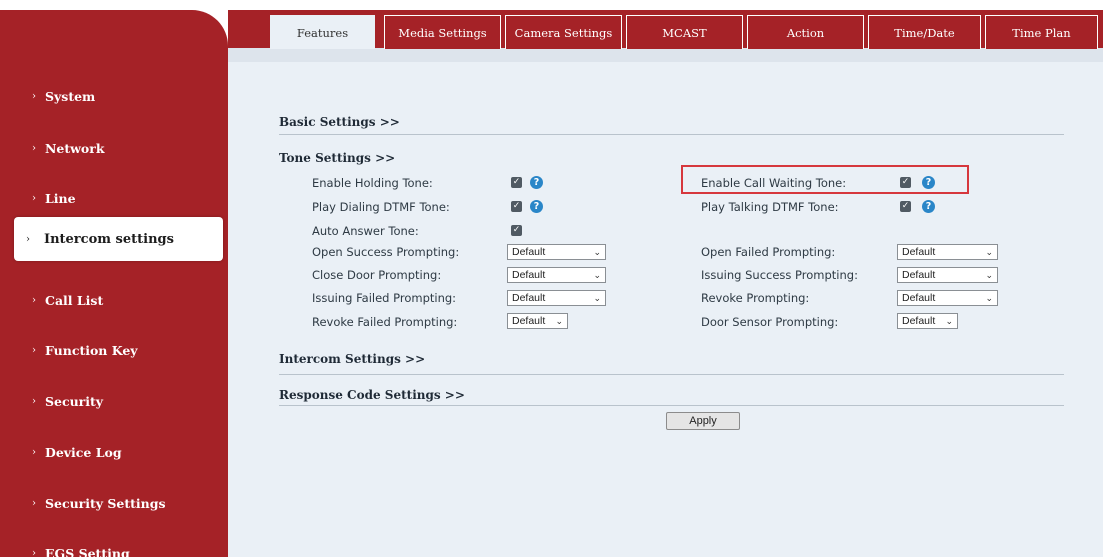 This screenshot has width=1103, height=557. Describe the element at coordinates (75, 148) in the screenshot. I see `sidebar-item-label: Network` at that location.